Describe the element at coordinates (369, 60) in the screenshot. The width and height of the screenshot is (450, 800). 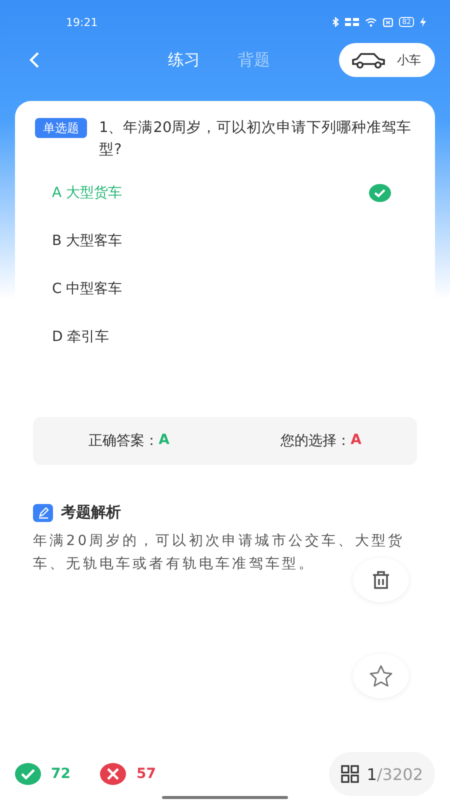
I see `car-icon` at that location.